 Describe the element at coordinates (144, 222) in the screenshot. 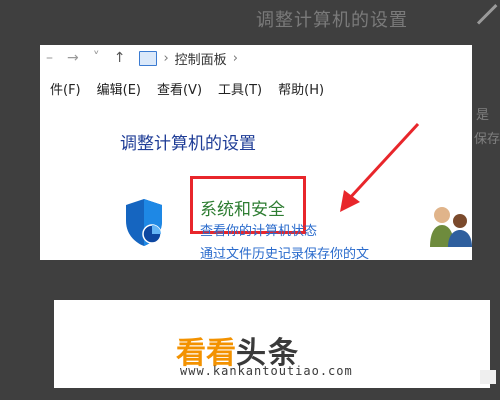

I see `shield-icon` at that location.